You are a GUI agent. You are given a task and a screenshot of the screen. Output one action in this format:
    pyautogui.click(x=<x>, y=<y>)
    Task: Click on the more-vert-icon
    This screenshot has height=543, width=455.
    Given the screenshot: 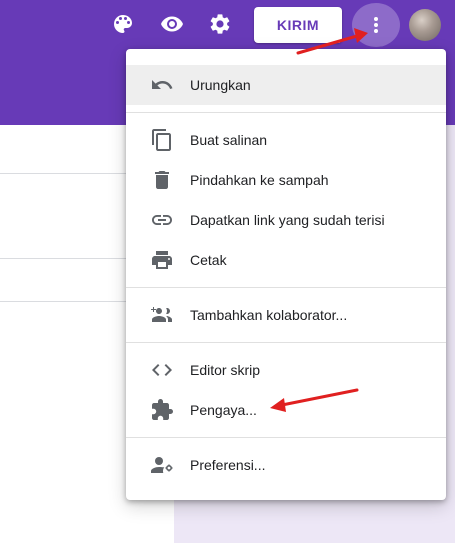 What is the action you would take?
    pyautogui.click(x=376, y=25)
    